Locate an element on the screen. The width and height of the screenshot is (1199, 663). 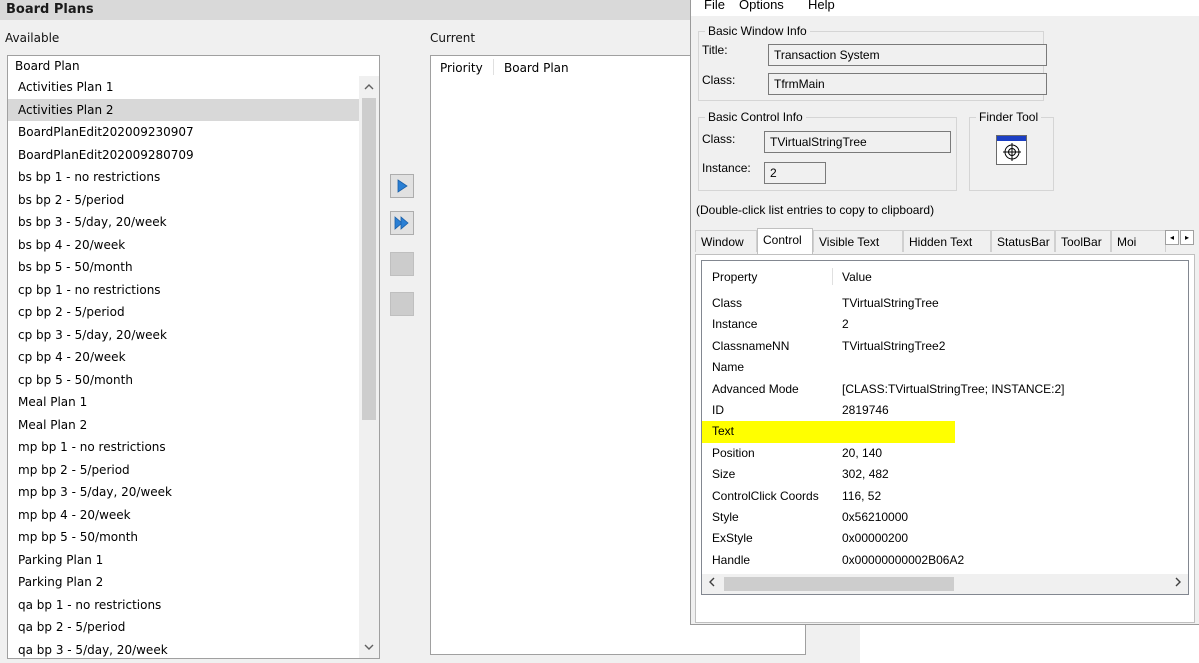
title-label: Title: is located at coordinates (715, 50).